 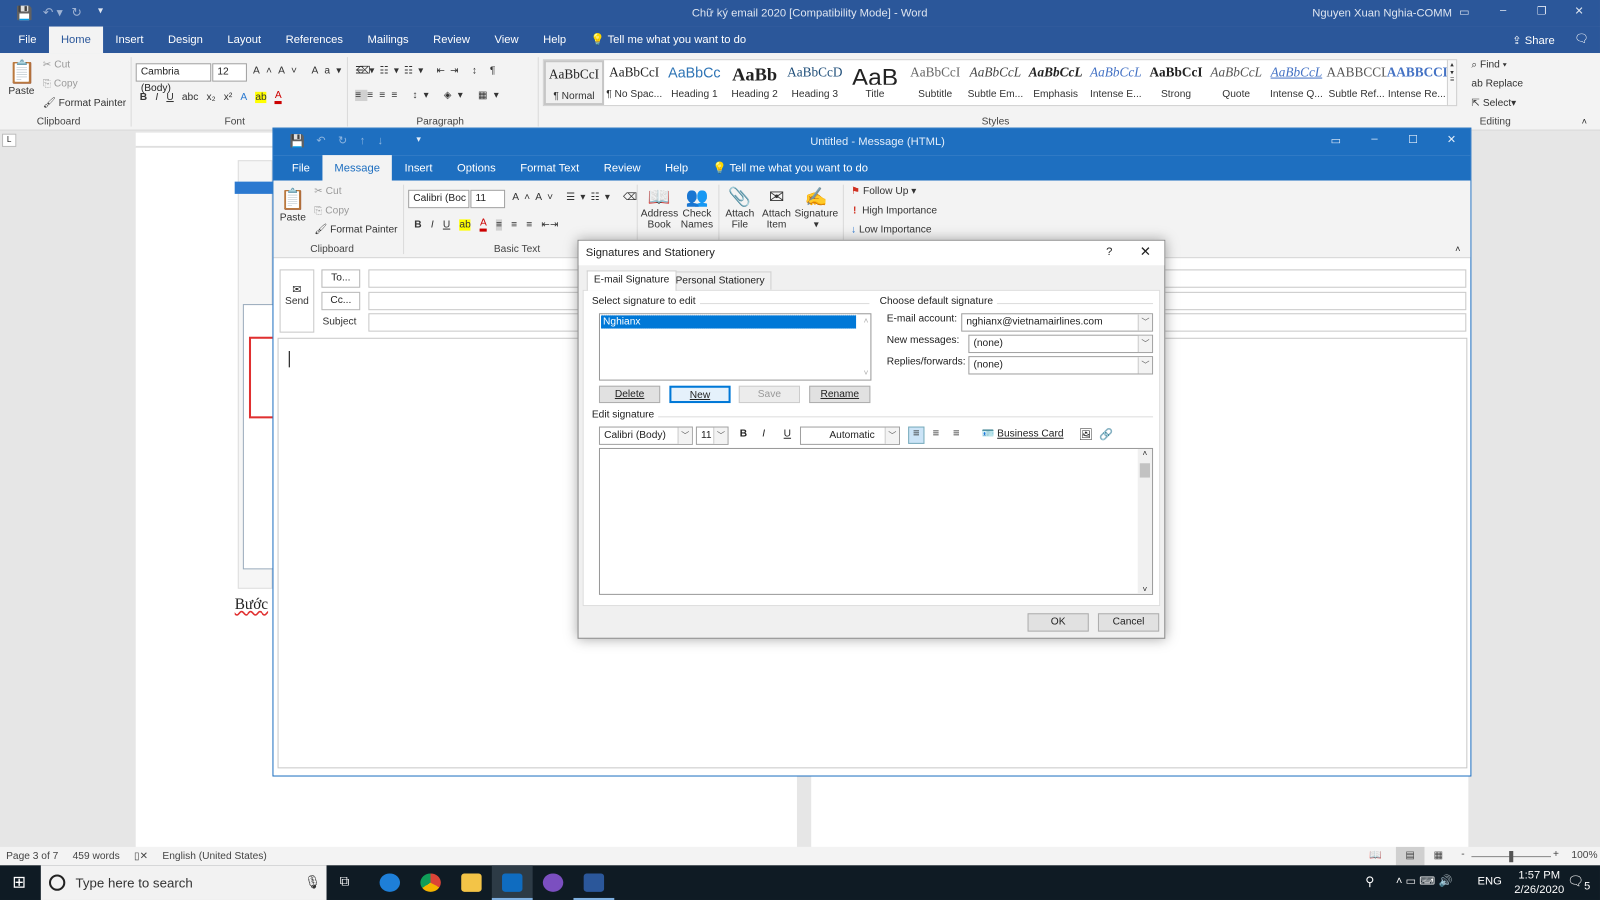 I want to click on dialog-close-icon: ✕, so click(x=1145, y=252).